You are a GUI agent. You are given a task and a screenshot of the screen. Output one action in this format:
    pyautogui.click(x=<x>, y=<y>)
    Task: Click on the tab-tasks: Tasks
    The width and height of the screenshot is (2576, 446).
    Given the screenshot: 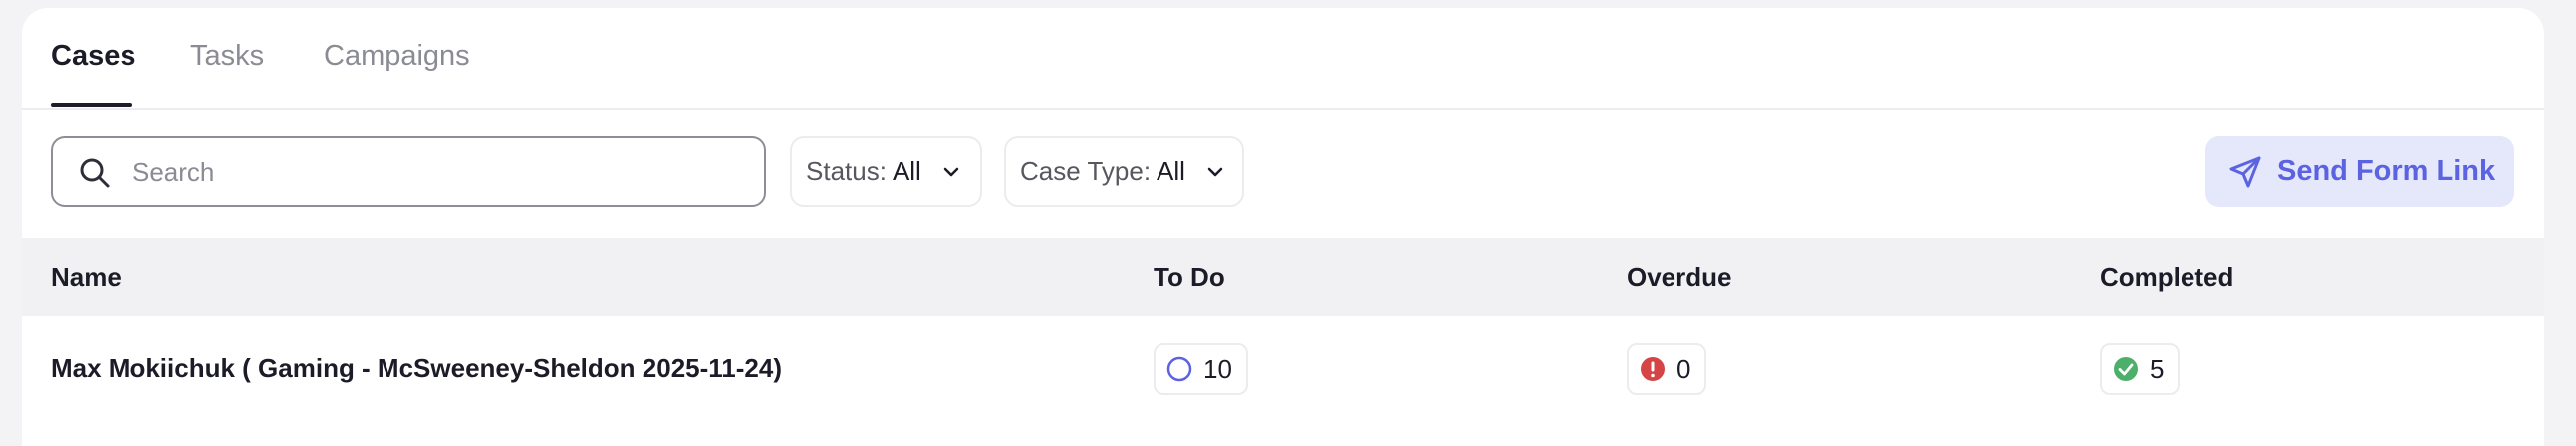 What is the action you would take?
    pyautogui.click(x=227, y=57)
    